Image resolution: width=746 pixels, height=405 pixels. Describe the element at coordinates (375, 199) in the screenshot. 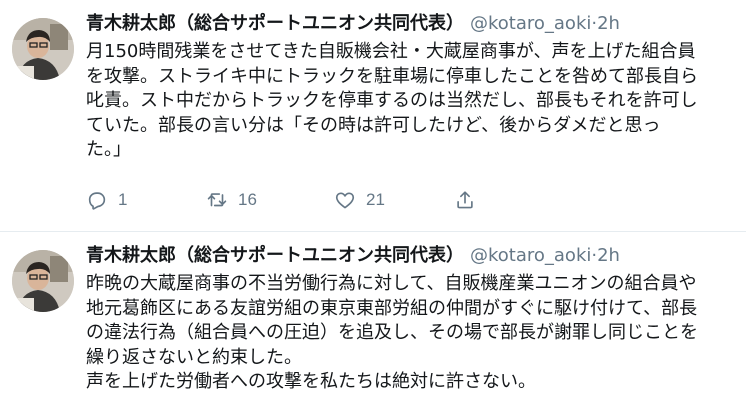

I see `like-count: 21` at that location.